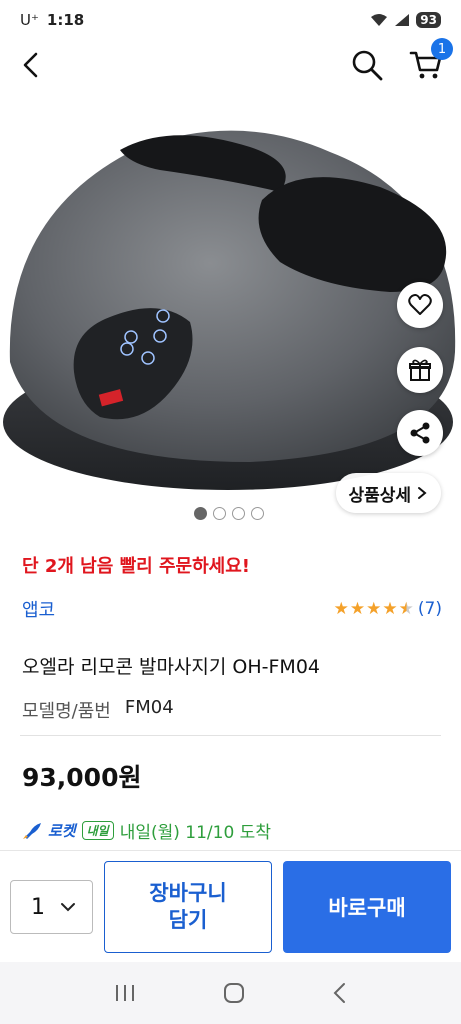  Describe the element at coordinates (406, 609) in the screenshot. I see `half-star-icon: ★` at that location.